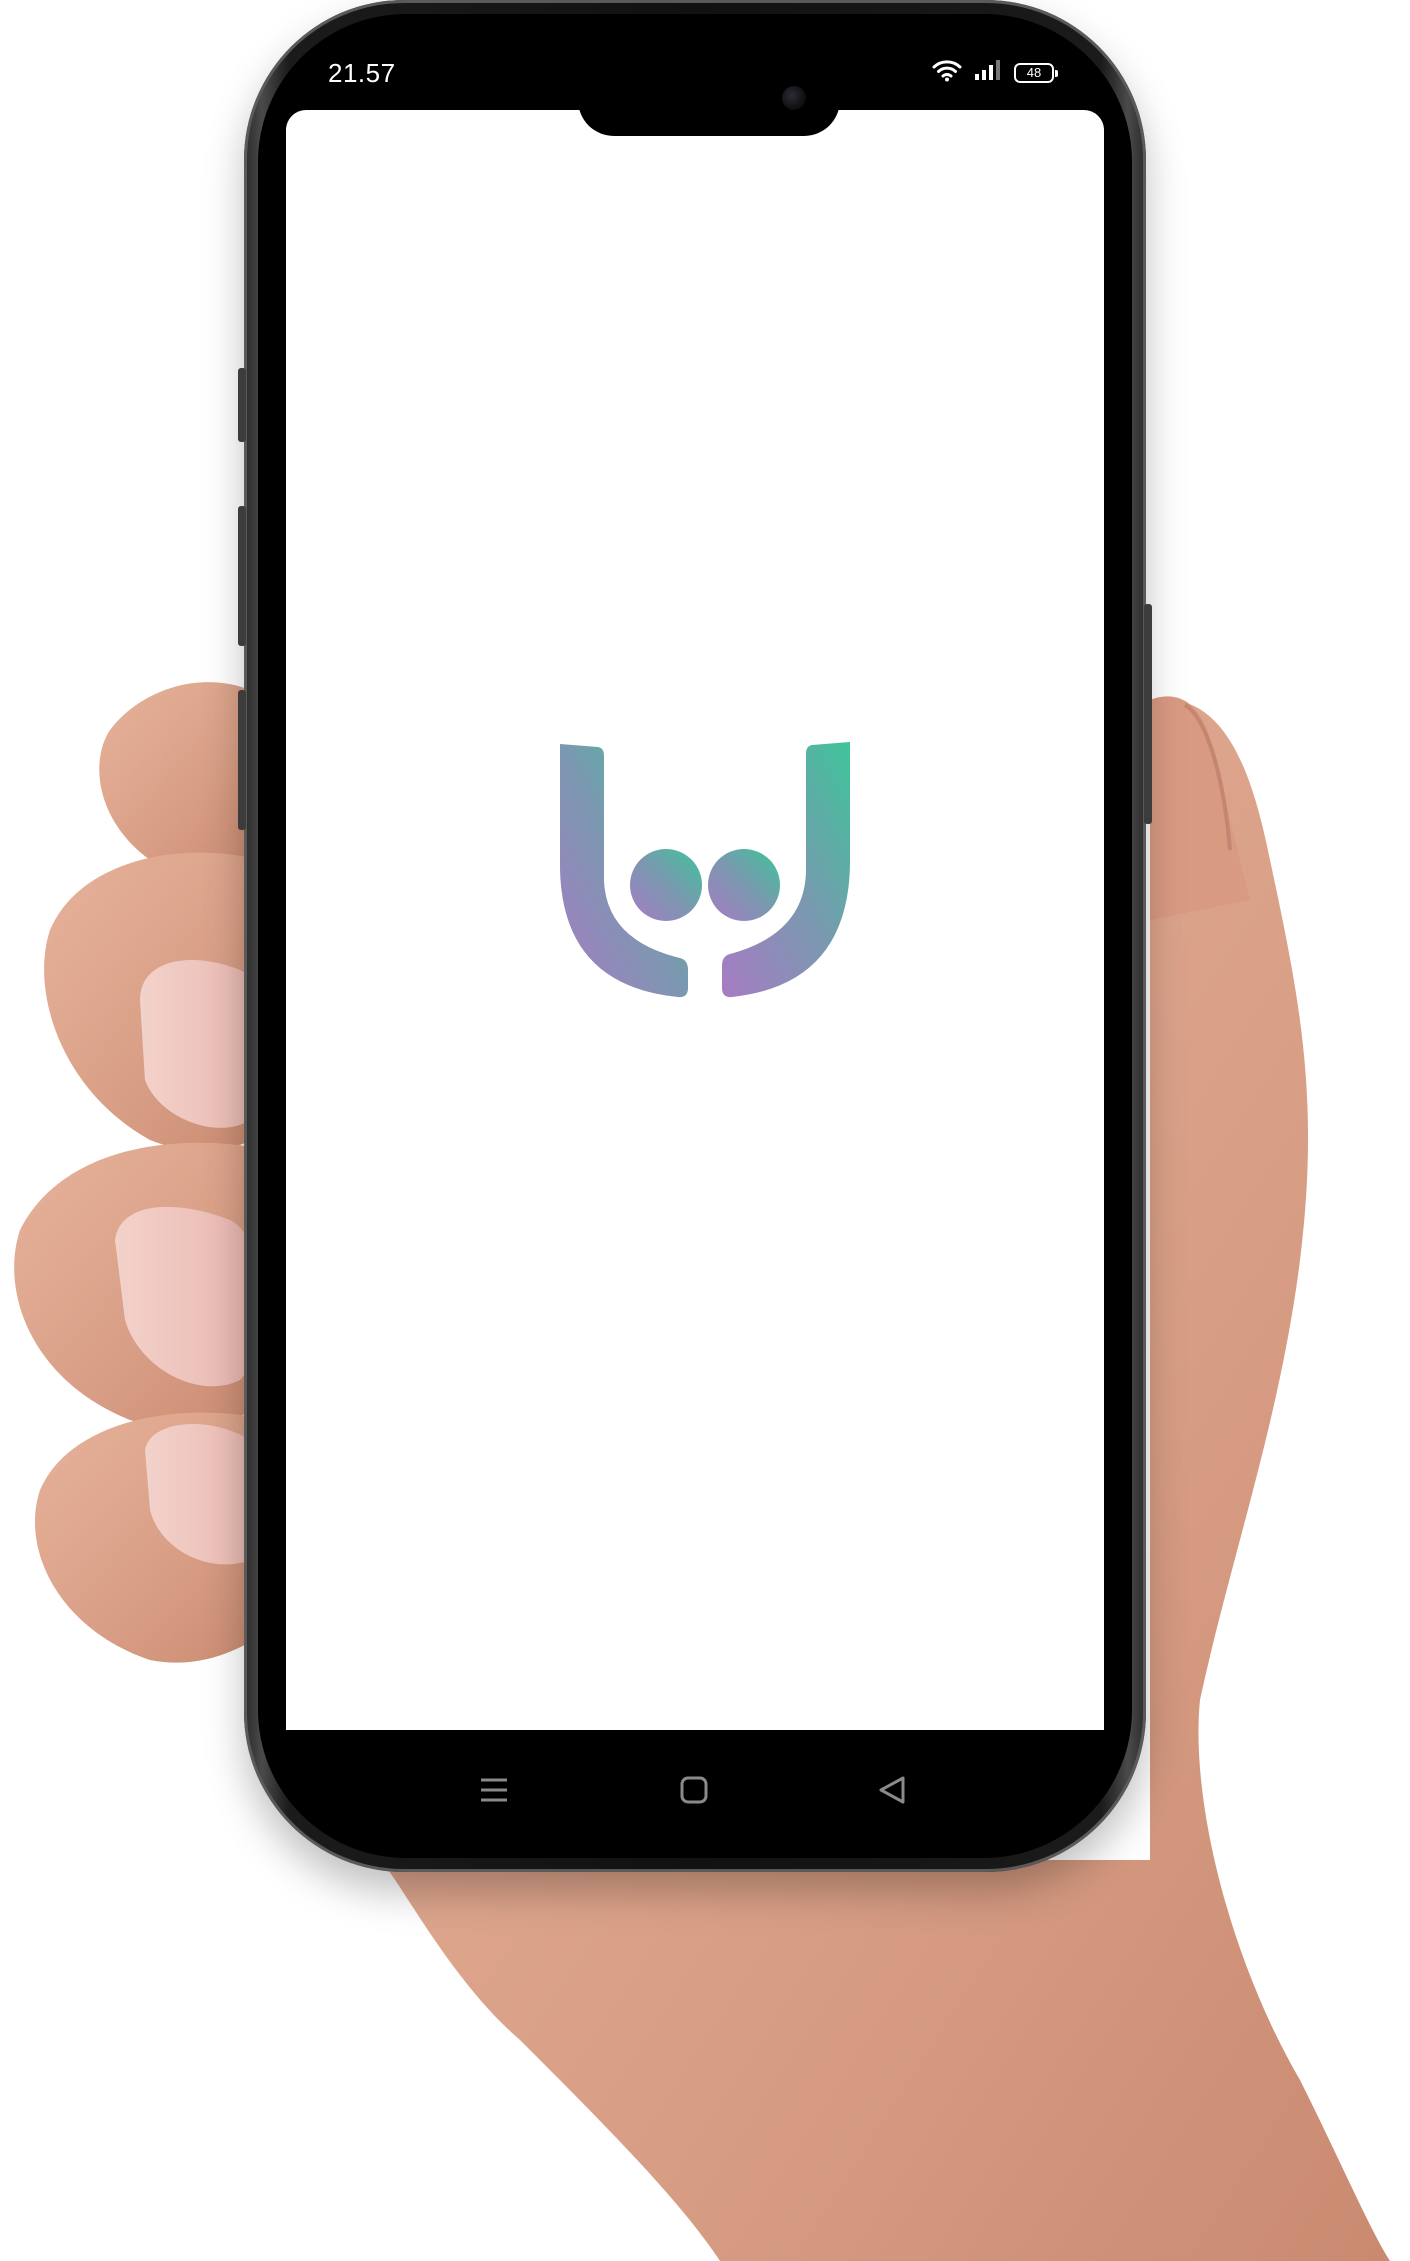 The width and height of the screenshot is (1410, 2261). What do you see at coordinates (988, 72) in the screenshot?
I see `cellular-signal-icon` at bounding box center [988, 72].